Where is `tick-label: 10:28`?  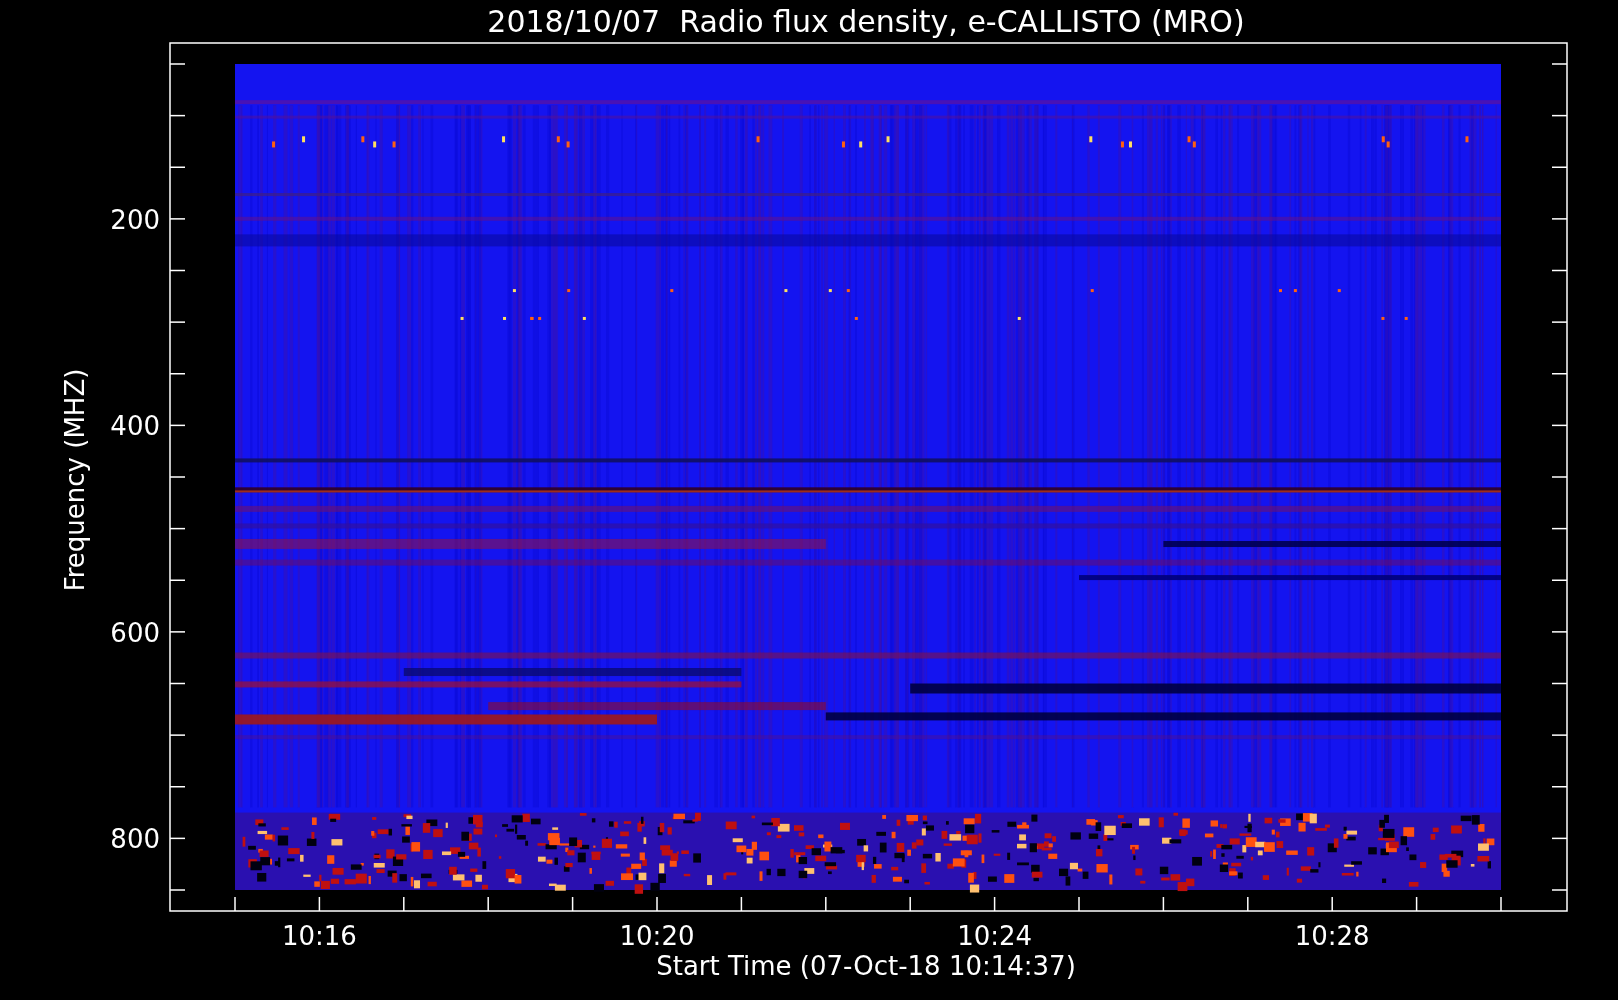
tick-label: 10:28 is located at coordinates (1332, 936).